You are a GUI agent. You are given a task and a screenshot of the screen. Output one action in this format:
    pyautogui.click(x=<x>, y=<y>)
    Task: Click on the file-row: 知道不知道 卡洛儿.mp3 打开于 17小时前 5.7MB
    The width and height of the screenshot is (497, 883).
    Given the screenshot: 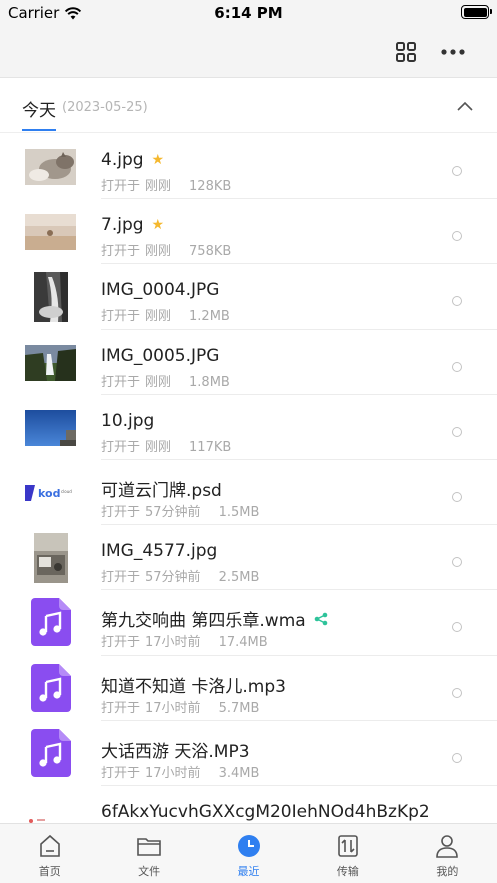 What is the action you would take?
    pyautogui.click(x=248, y=688)
    